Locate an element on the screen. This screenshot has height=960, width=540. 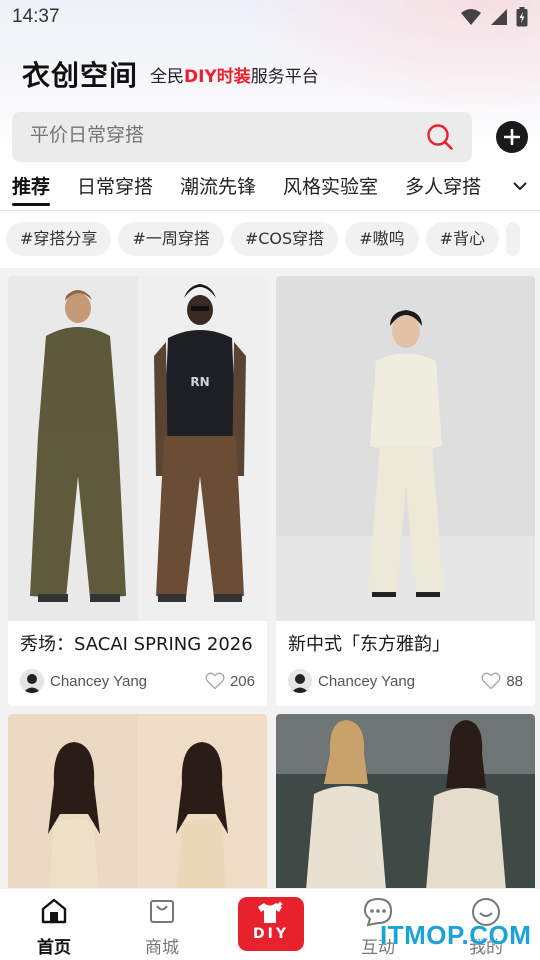
signal-icon is located at coordinates (499, 17).